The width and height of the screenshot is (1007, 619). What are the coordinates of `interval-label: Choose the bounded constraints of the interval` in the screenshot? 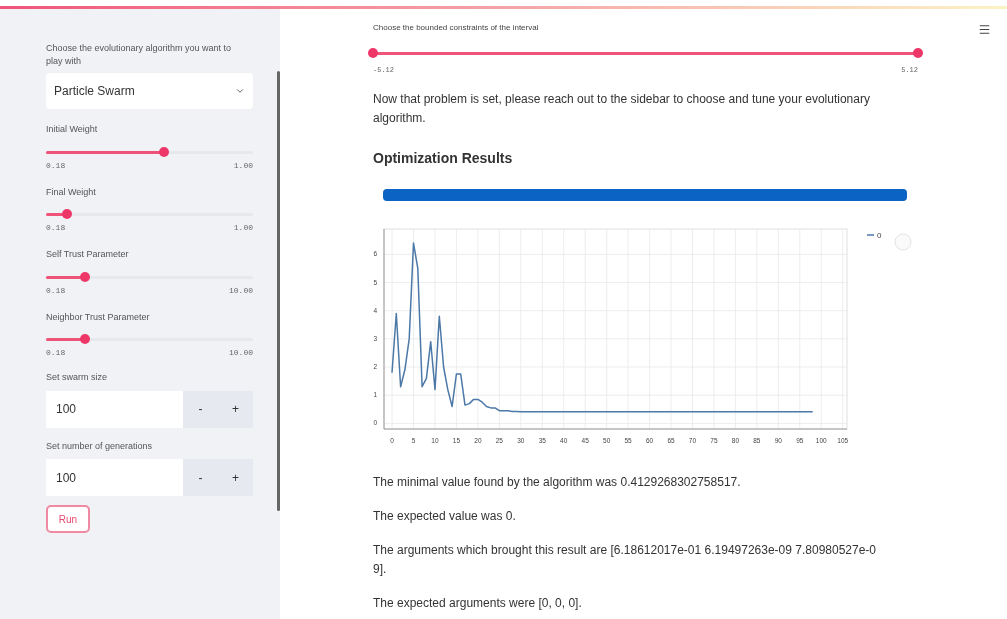 It's located at (456, 28).